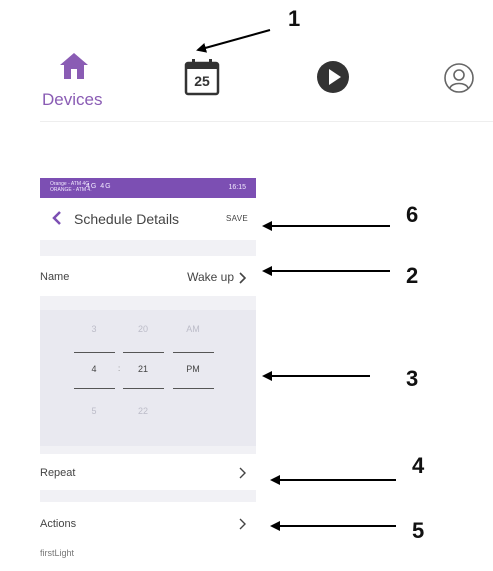  Describe the element at coordinates (237, 218) in the screenshot. I see `save-button: SAVE` at that location.